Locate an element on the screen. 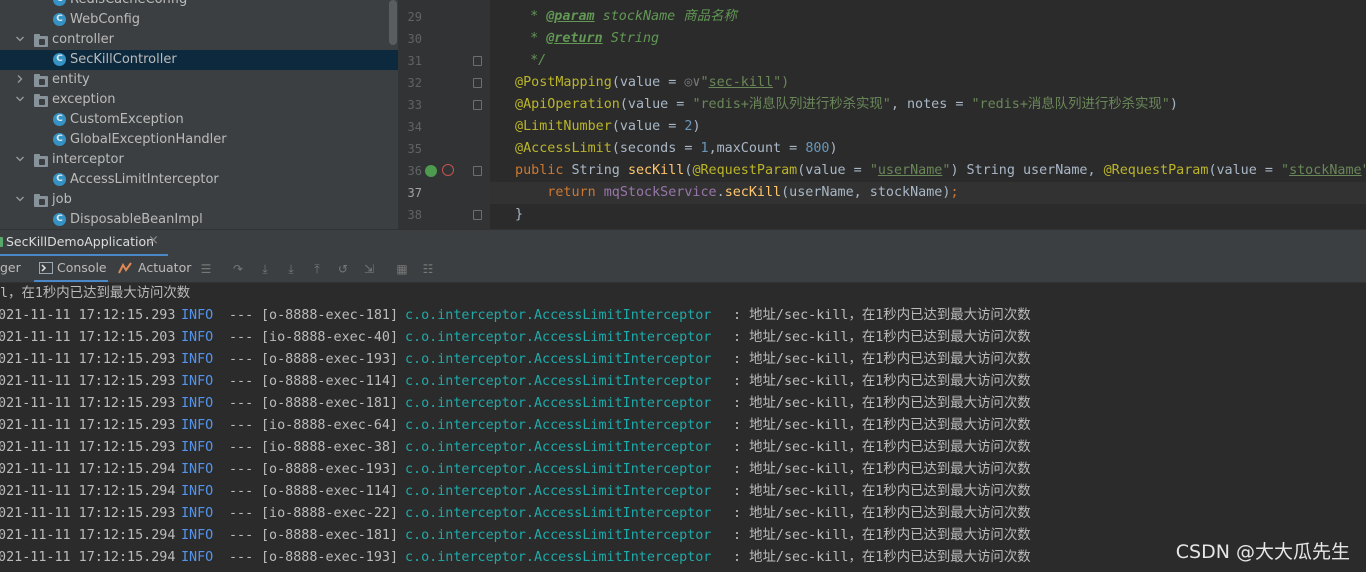 This screenshot has width=1366, height=572. code-token: stockName is located at coordinates (1325, 170).